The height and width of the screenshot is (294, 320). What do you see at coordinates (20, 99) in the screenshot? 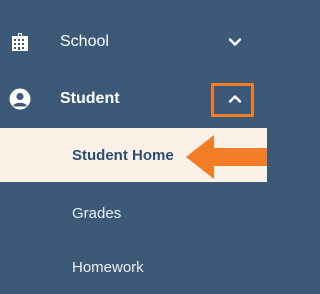
I see `user-circle-icon` at bounding box center [20, 99].